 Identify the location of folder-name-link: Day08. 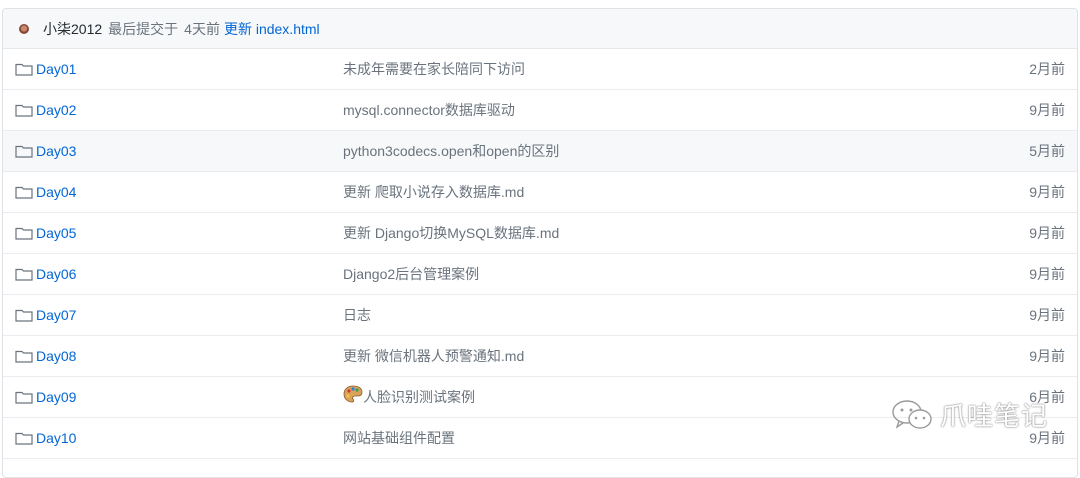
(56, 356).